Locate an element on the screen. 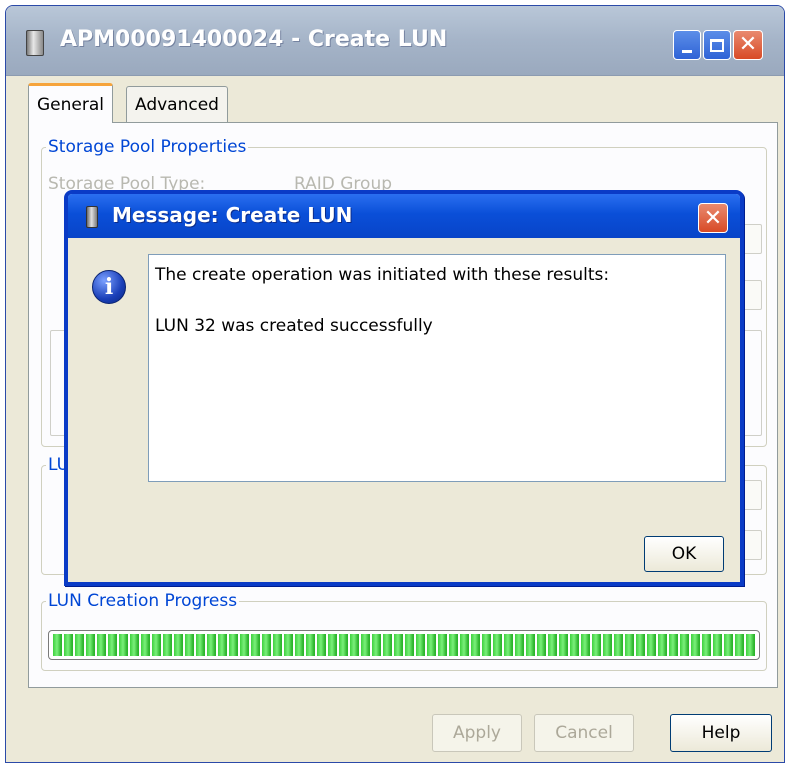  tab-general: General is located at coordinates (70, 103).